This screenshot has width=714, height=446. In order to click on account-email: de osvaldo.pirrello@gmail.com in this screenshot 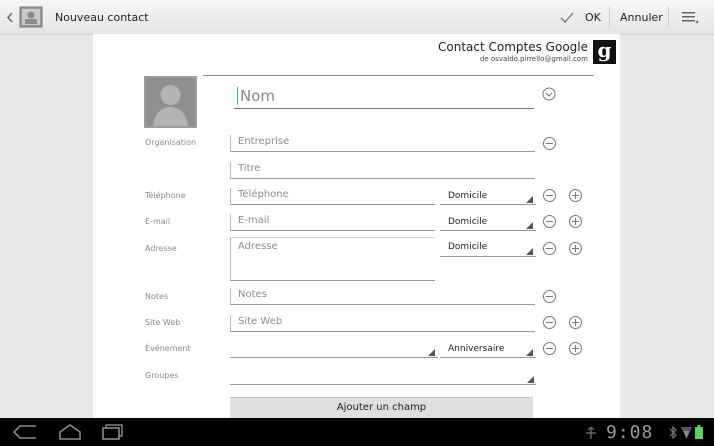, I will do `click(533, 59)`.